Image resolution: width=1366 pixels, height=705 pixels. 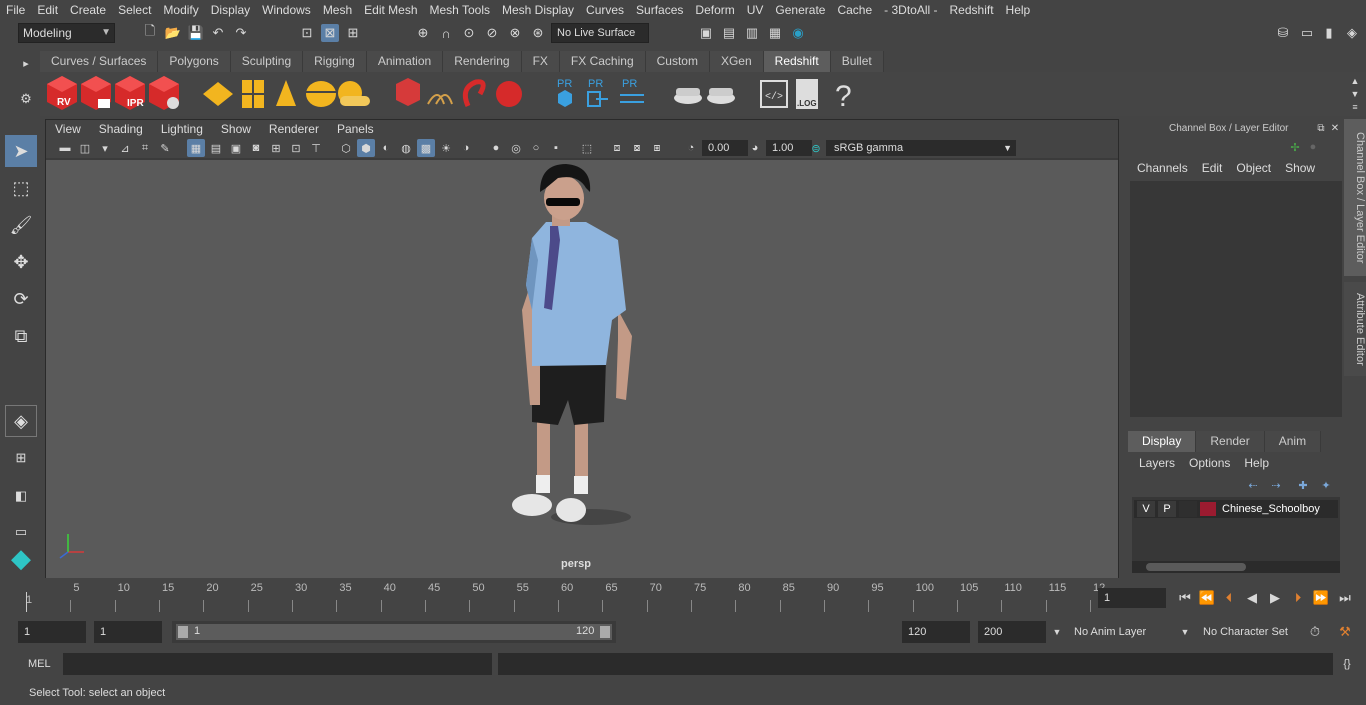 What do you see at coordinates (1162, 168) in the screenshot?
I see `channel-menu-channels: Channels` at bounding box center [1162, 168].